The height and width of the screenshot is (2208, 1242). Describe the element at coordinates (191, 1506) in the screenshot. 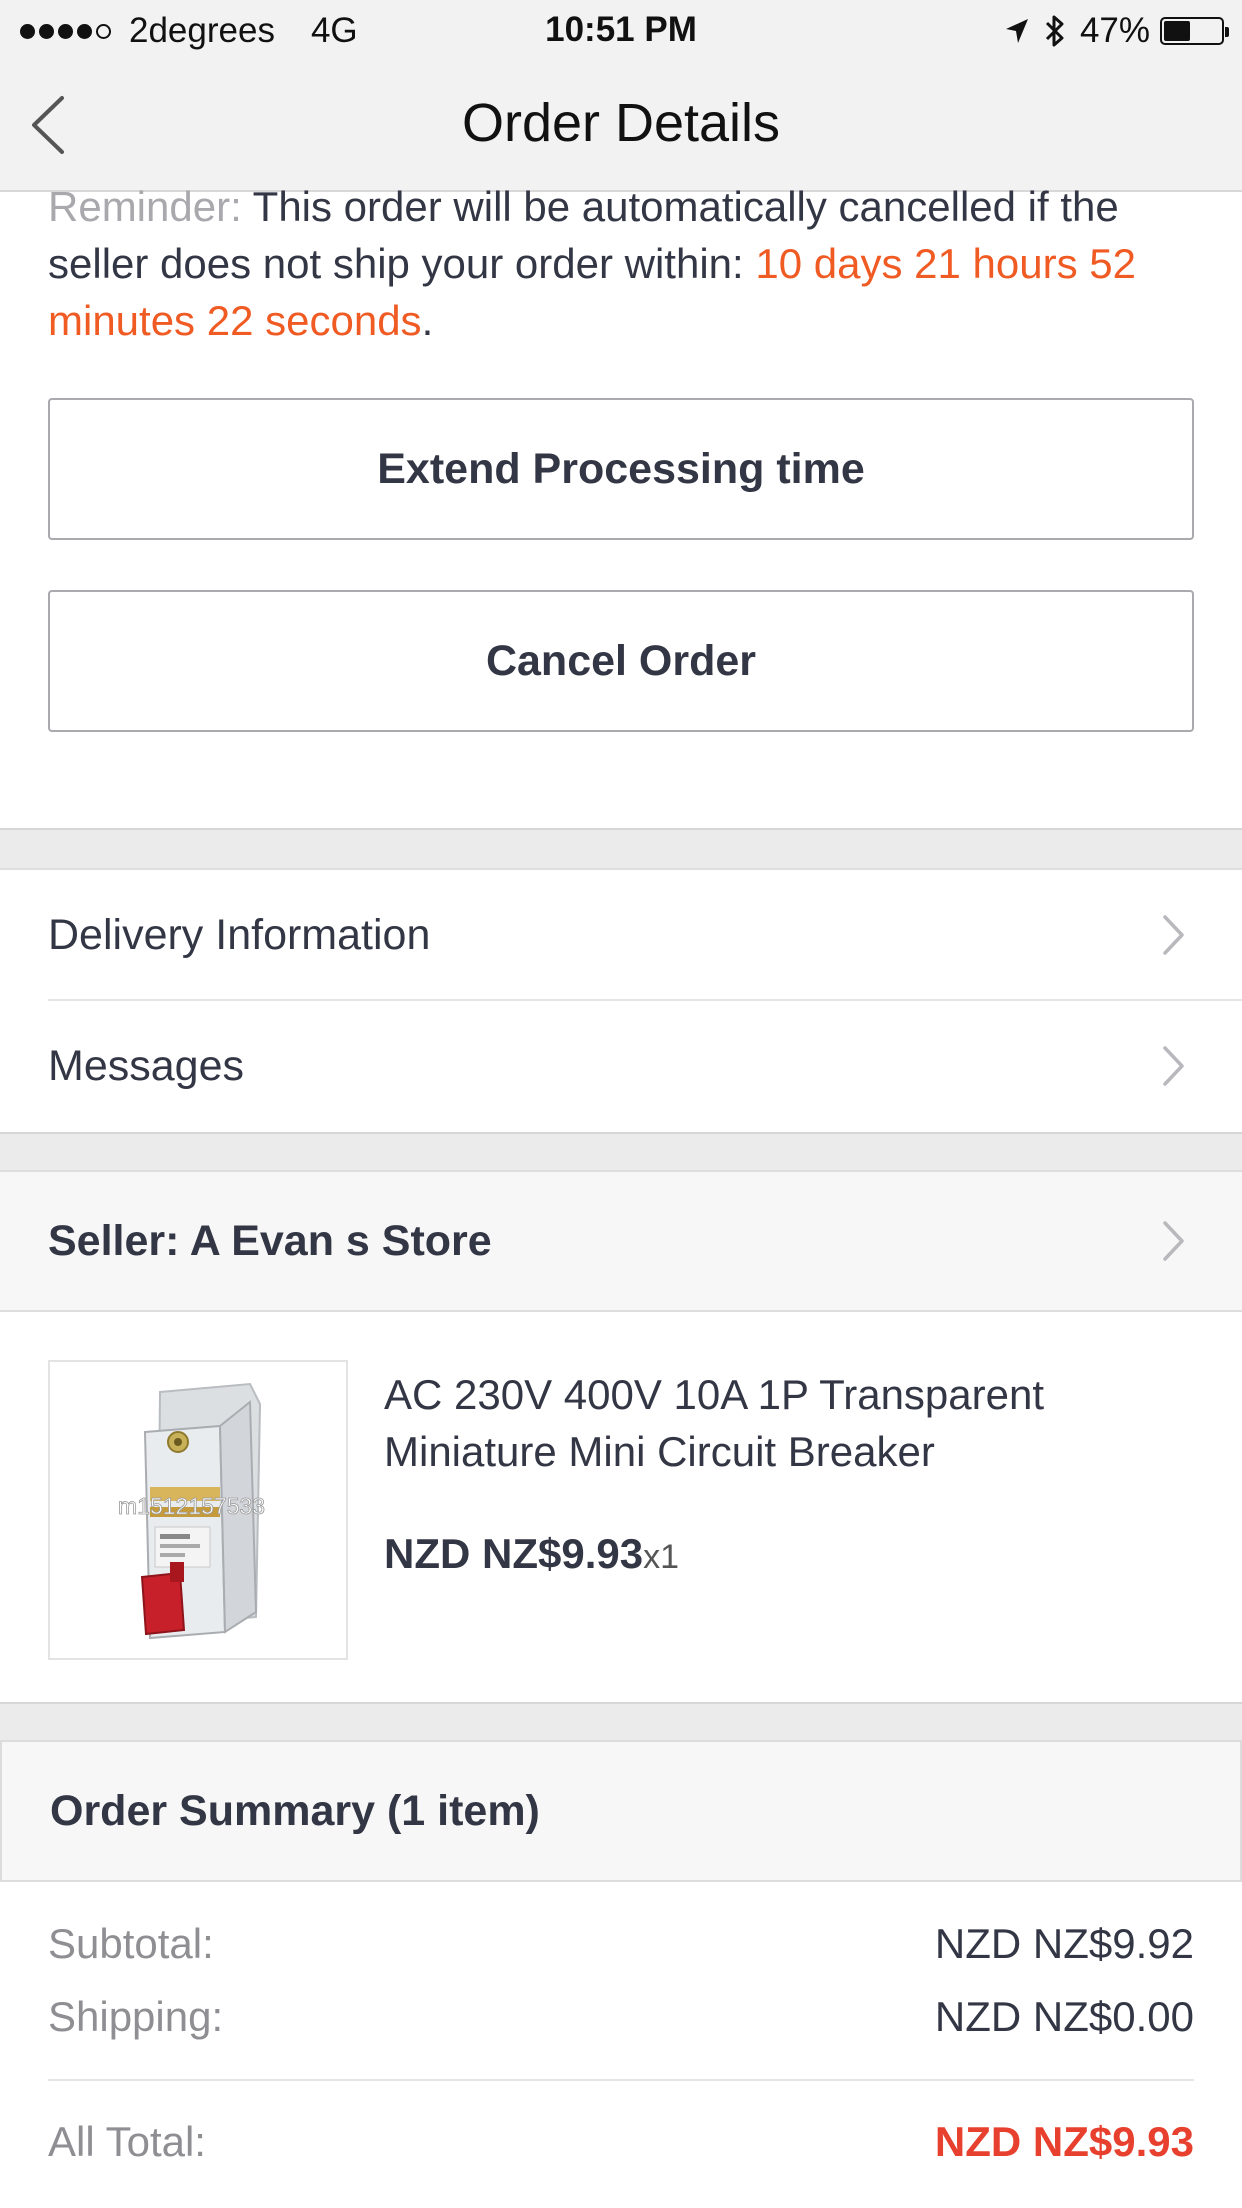

I see `image-watermark: m1512157533` at that location.